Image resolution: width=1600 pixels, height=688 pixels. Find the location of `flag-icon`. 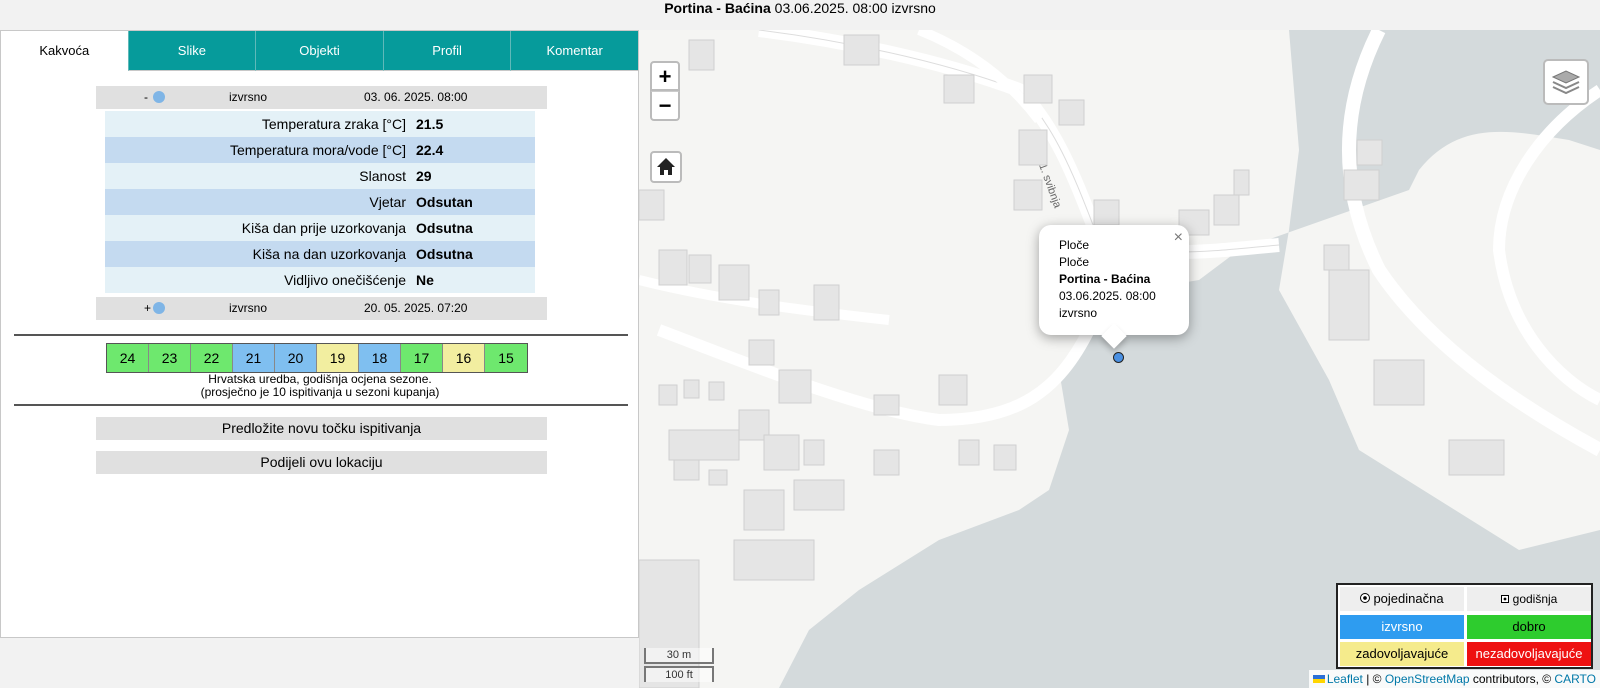

flag-icon is located at coordinates (1318, 679).